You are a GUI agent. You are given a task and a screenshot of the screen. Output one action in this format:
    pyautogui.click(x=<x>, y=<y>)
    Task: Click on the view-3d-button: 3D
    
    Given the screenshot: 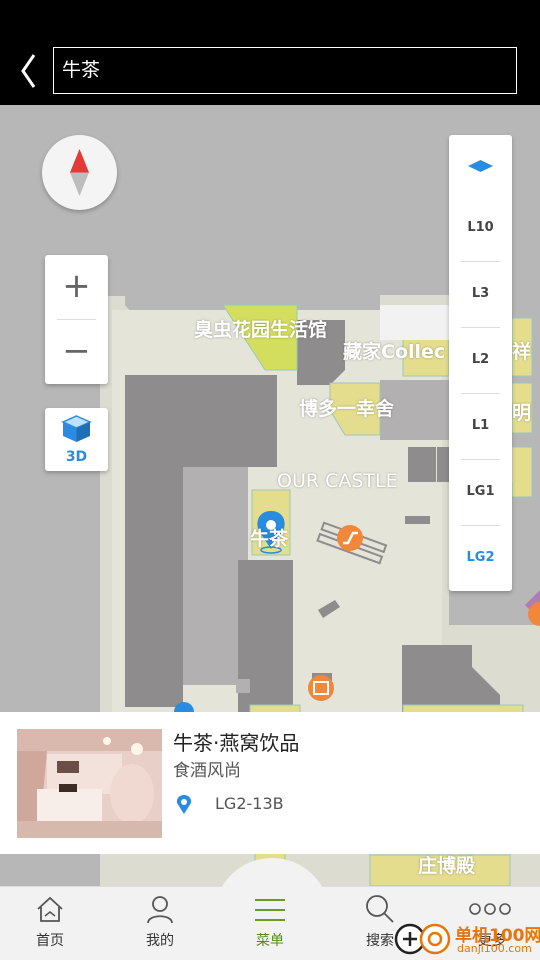 What is the action you would take?
    pyautogui.click(x=76, y=439)
    